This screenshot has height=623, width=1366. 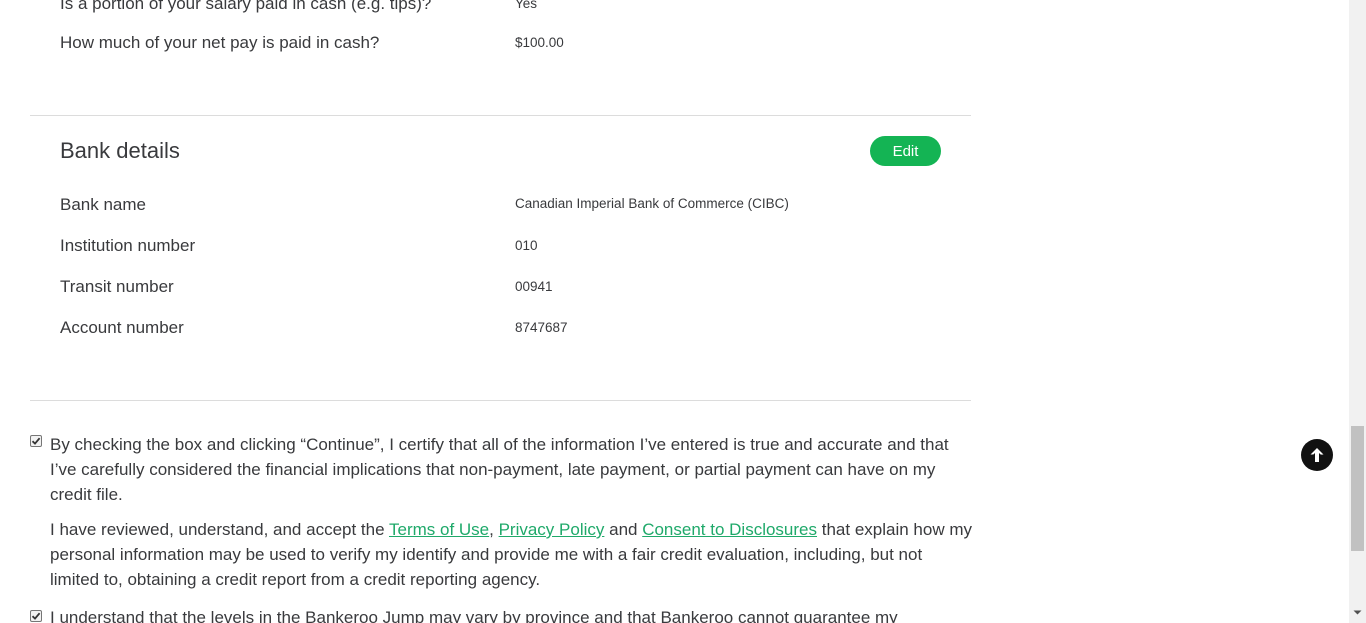 I want to click on bank-details-title: Bank details, so click(x=120, y=150).